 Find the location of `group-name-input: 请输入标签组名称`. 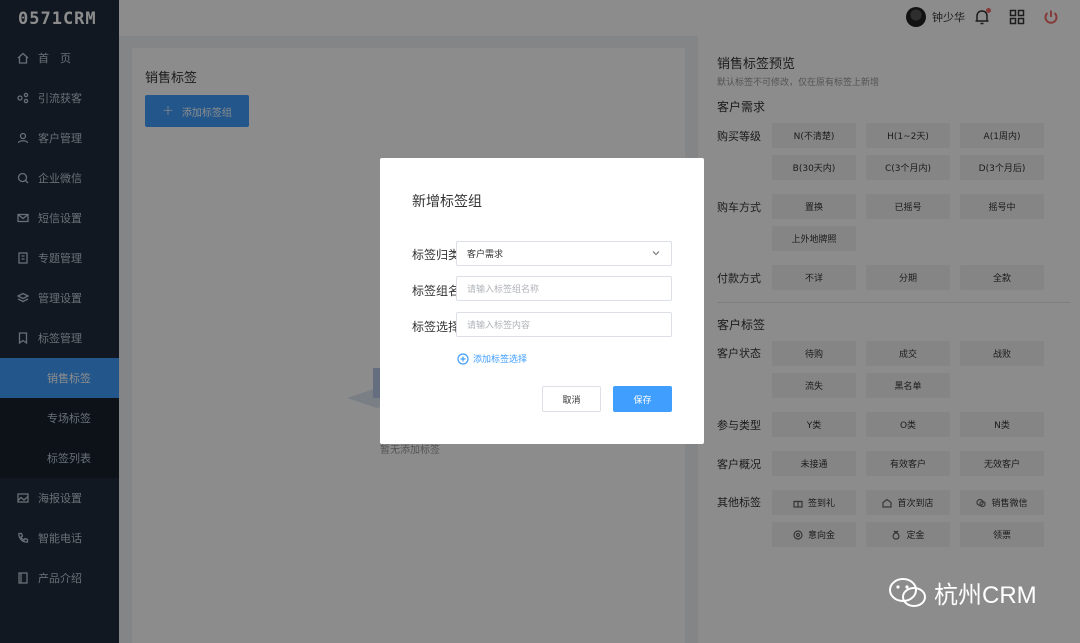

group-name-input: 请输入标签组名称 is located at coordinates (564, 288).